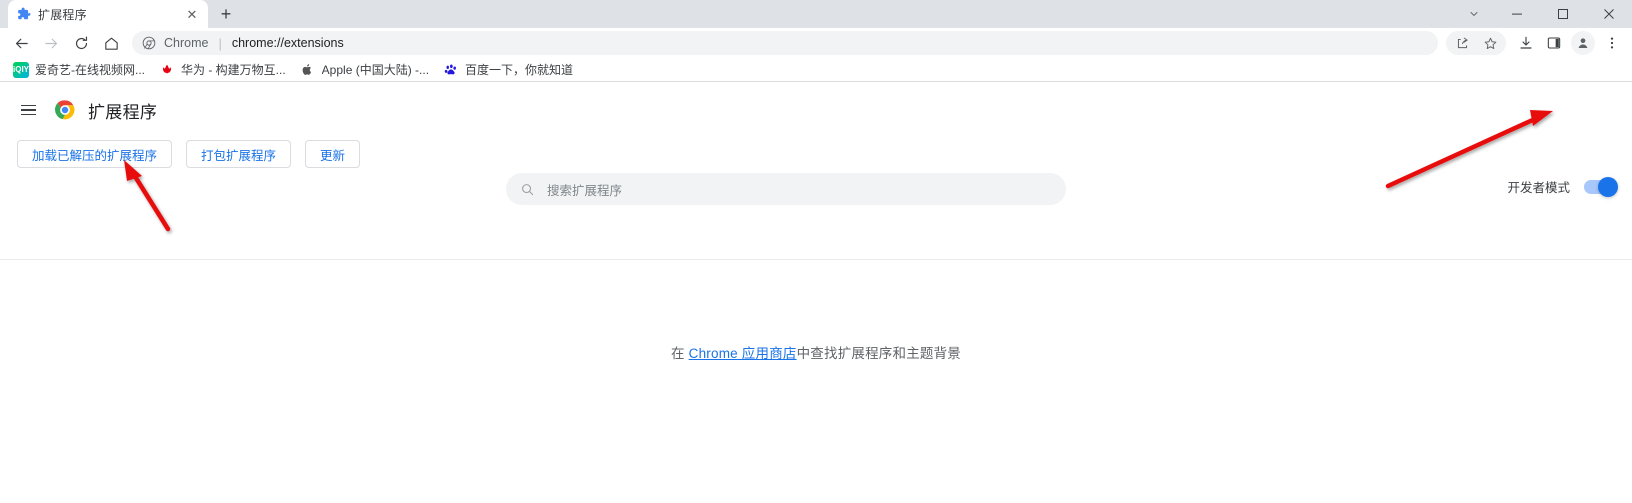 Image resolution: width=1632 pixels, height=503 pixels. What do you see at coordinates (65, 110) in the screenshot?
I see `chrome-logo-icon` at bounding box center [65, 110].